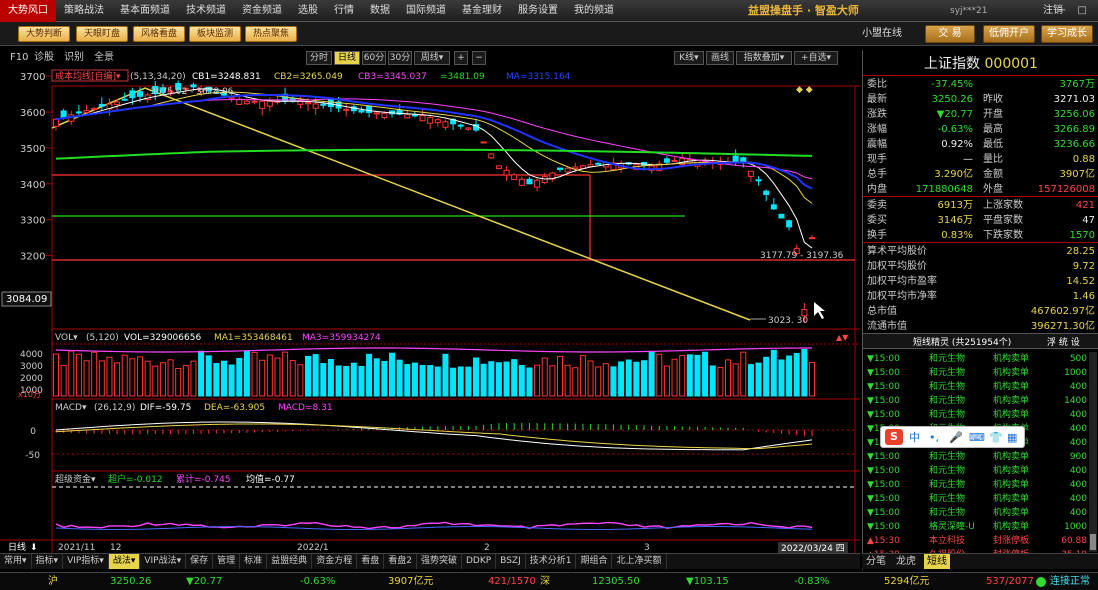  What do you see at coordinates (934, 438) in the screenshot?
I see `ime-punct-toggle: •,` at bounding box center [934, 438].